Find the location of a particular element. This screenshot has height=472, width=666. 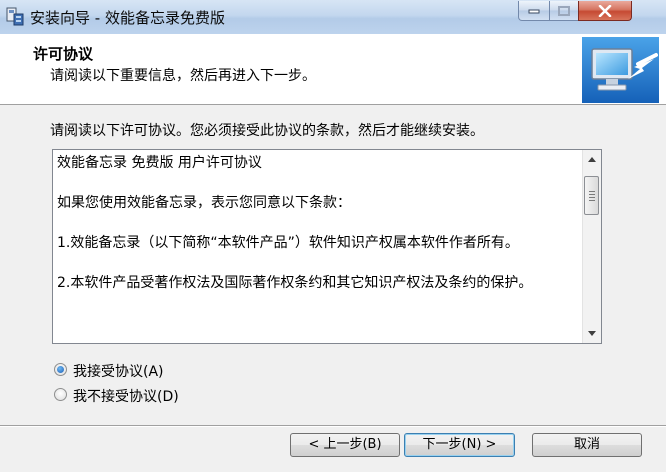

next-button: 下一步(N) > is located at coordinates (459, 445).